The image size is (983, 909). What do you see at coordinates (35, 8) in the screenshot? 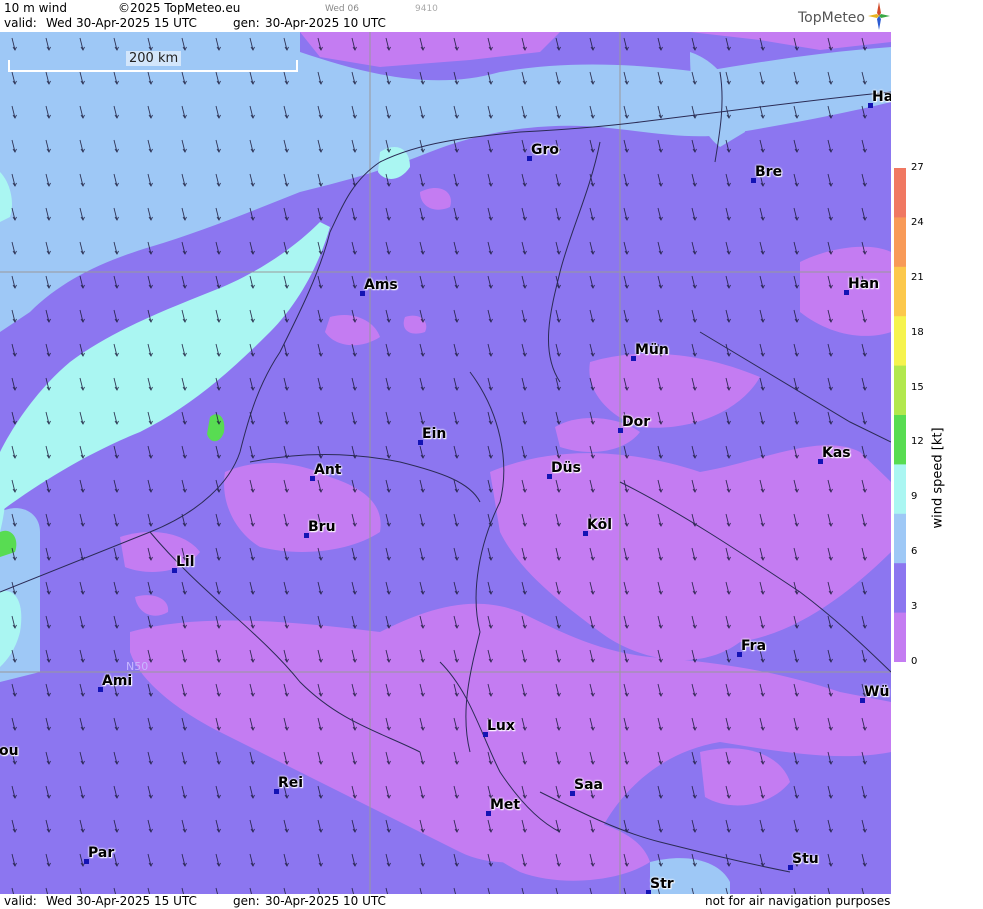
I see `product-title: 10 m wind` at bounding box center [35, 8].